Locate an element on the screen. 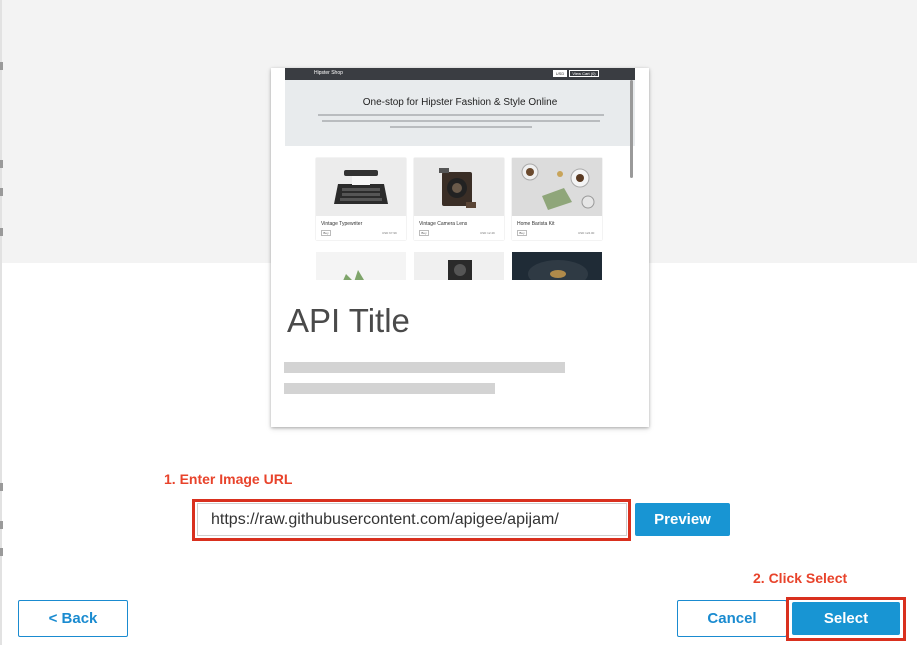  product-name: Vintage Typewriter is located at coordinates (342, 224).